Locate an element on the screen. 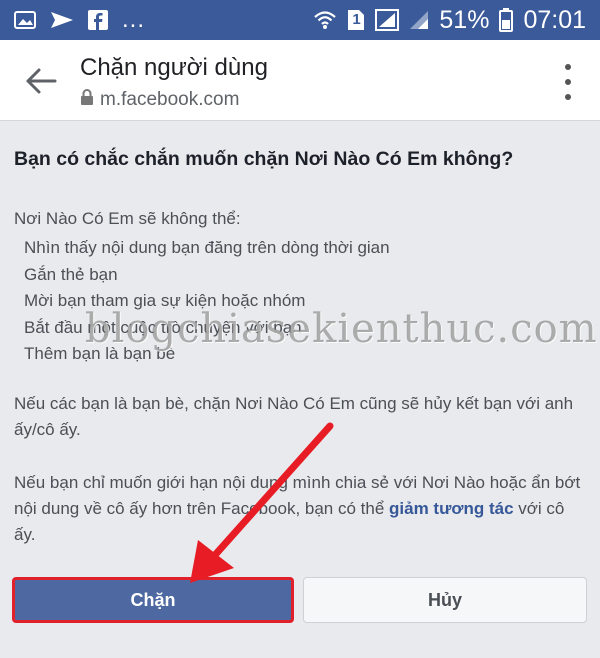  sim-badge: 1 is located at coordinates (356, 19).